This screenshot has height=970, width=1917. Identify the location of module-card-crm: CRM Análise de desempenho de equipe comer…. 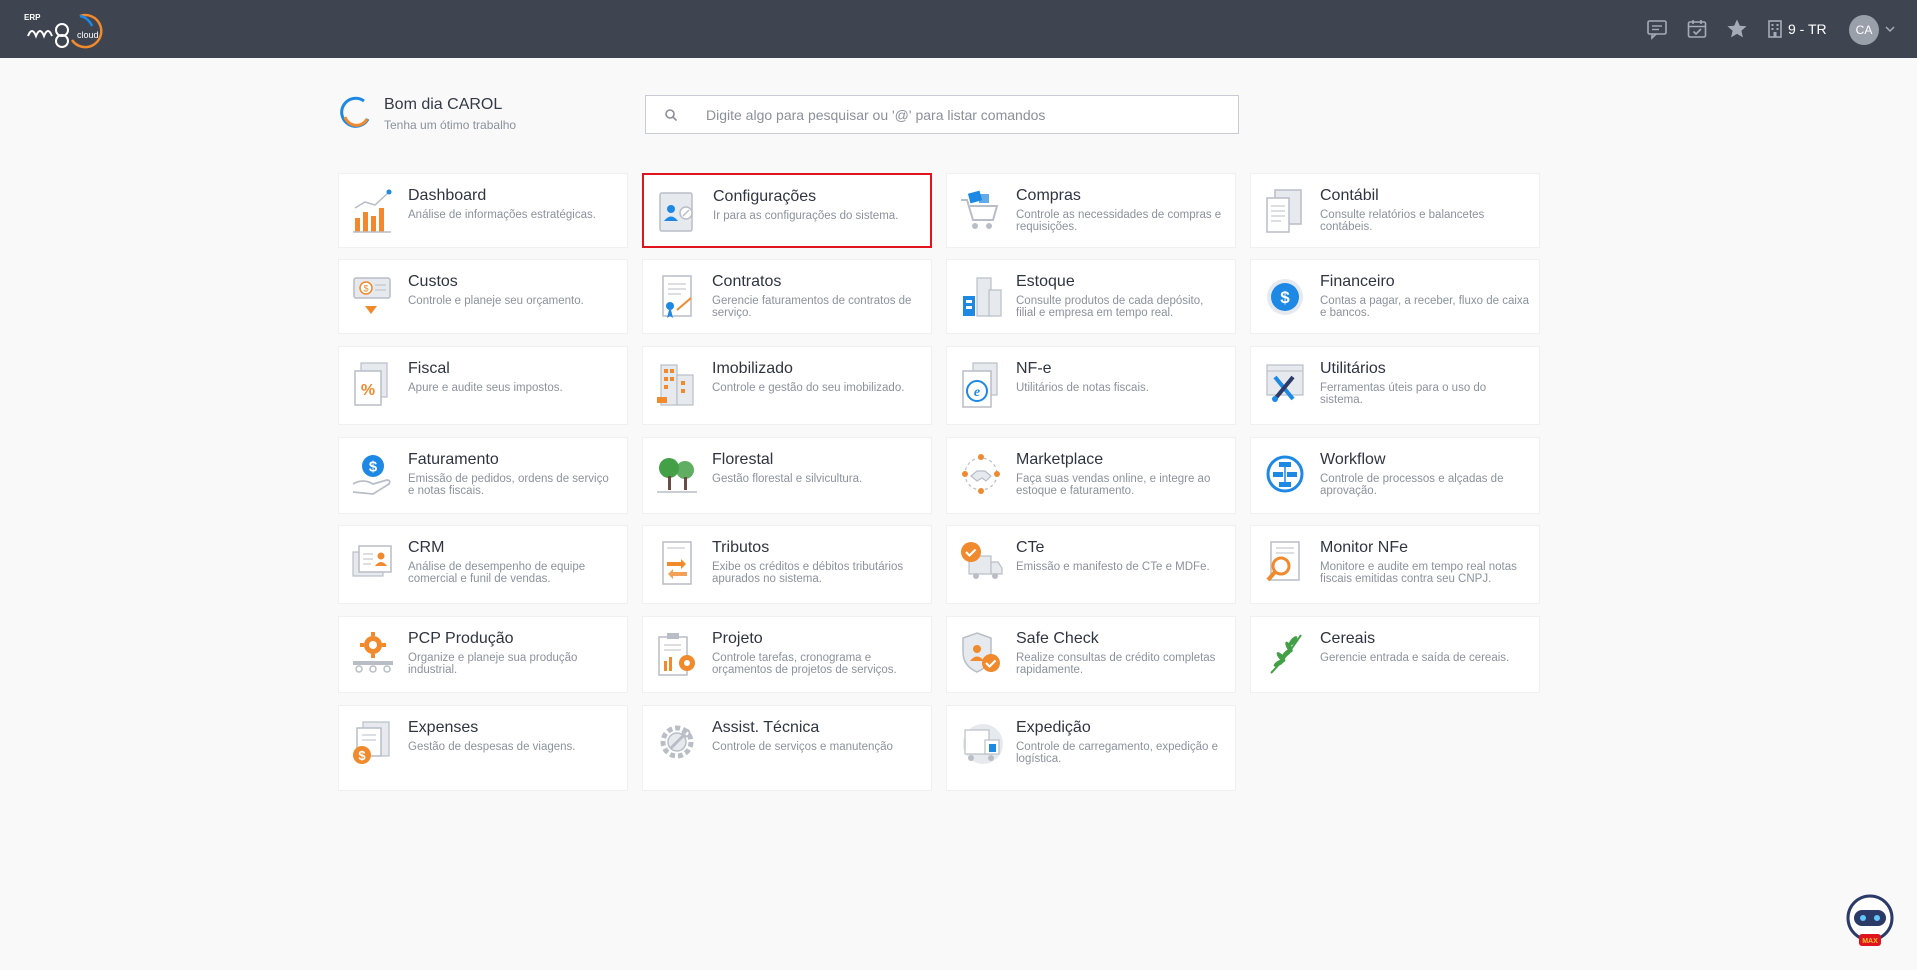
(483, 564).